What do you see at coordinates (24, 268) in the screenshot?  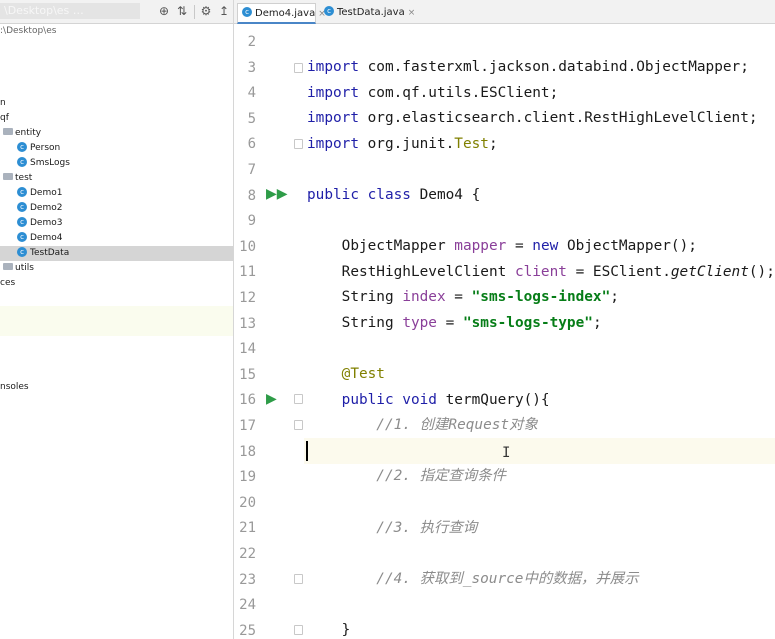 I see `tree-item-label: utils` at bounding box center [24, 268].